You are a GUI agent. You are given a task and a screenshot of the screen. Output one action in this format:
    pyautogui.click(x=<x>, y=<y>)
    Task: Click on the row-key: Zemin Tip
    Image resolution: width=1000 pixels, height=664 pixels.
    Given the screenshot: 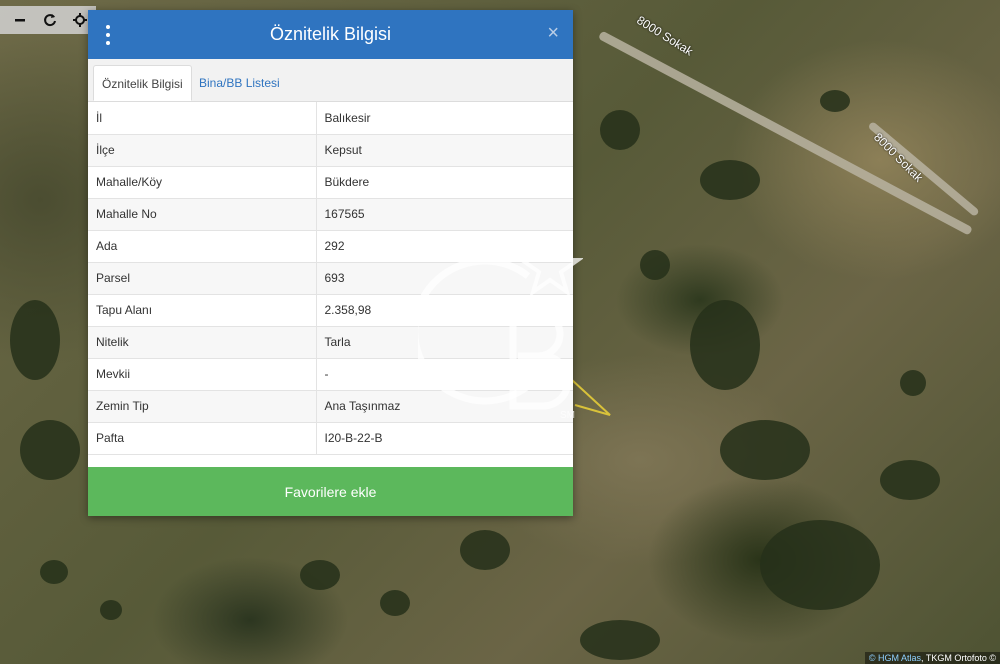 What is the action you would take?
    pyautogui.click(x=202, y=406)
    